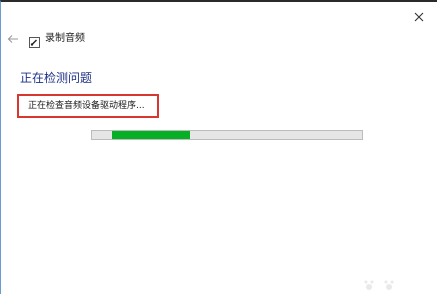 The height and width of the screenshot is (294, 437). What do you see at coordinates (151, 135) in the screenshot?
I see `progress-fill` at bounding box center [151, 135].